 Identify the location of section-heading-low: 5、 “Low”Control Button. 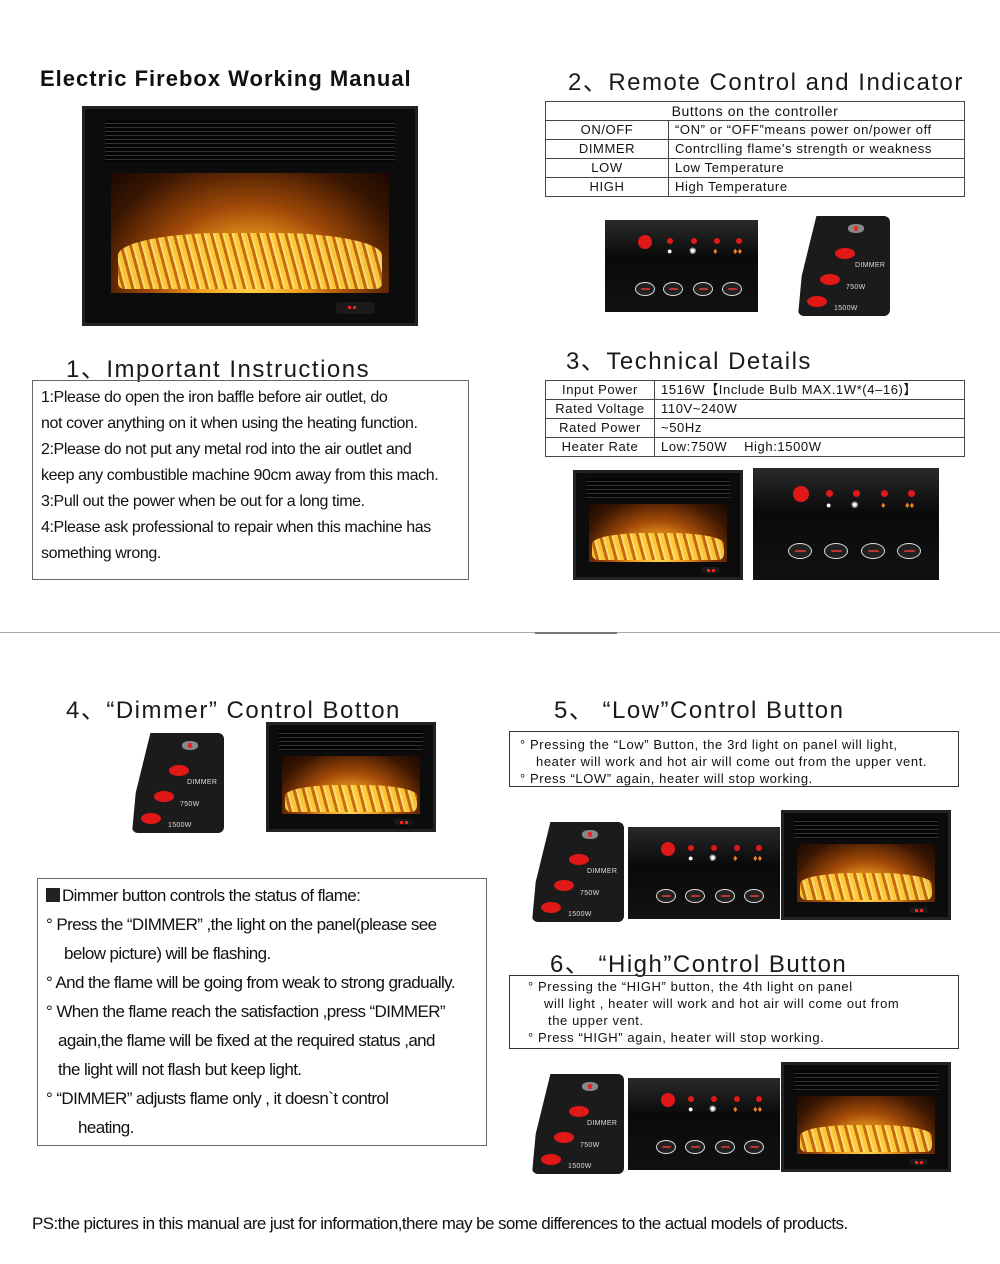
(699, 710).